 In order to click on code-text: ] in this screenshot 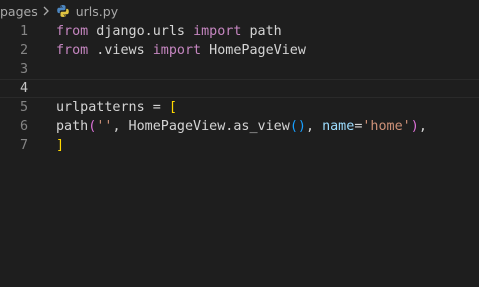, I will do `click(60, 145)`.